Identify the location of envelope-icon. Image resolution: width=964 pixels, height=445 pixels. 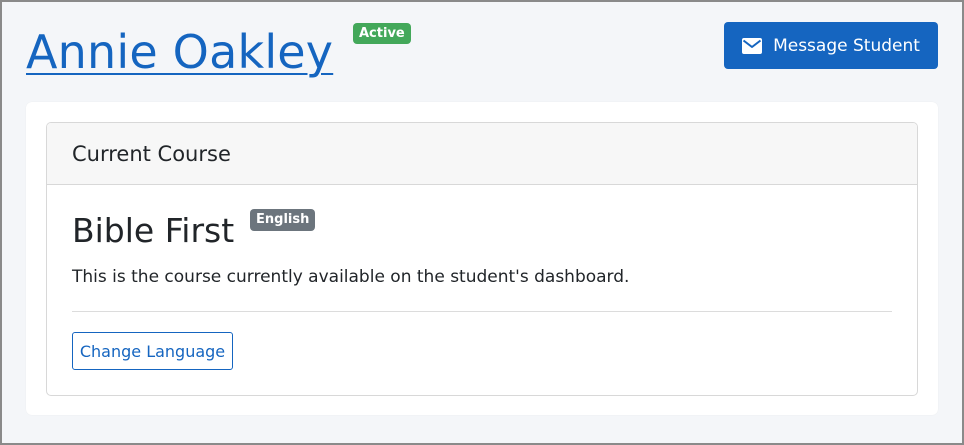
(752, 45).